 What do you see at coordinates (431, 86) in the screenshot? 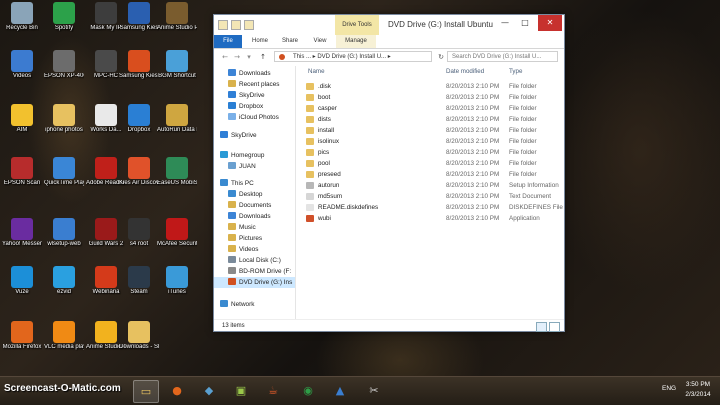
I see `file-row: .disk 8/20/2013 2:10 PM File folder` at bounding box center [431, 86].